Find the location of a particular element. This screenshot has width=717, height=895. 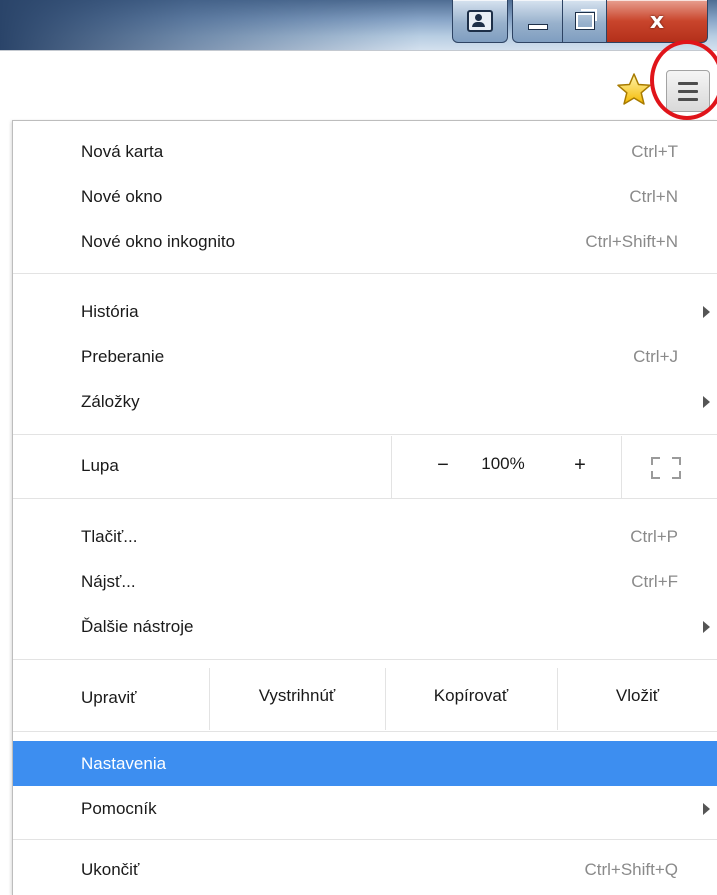

menu-item-new-window: Nové okno Ctrl+N is located at coordinates (365, 196).